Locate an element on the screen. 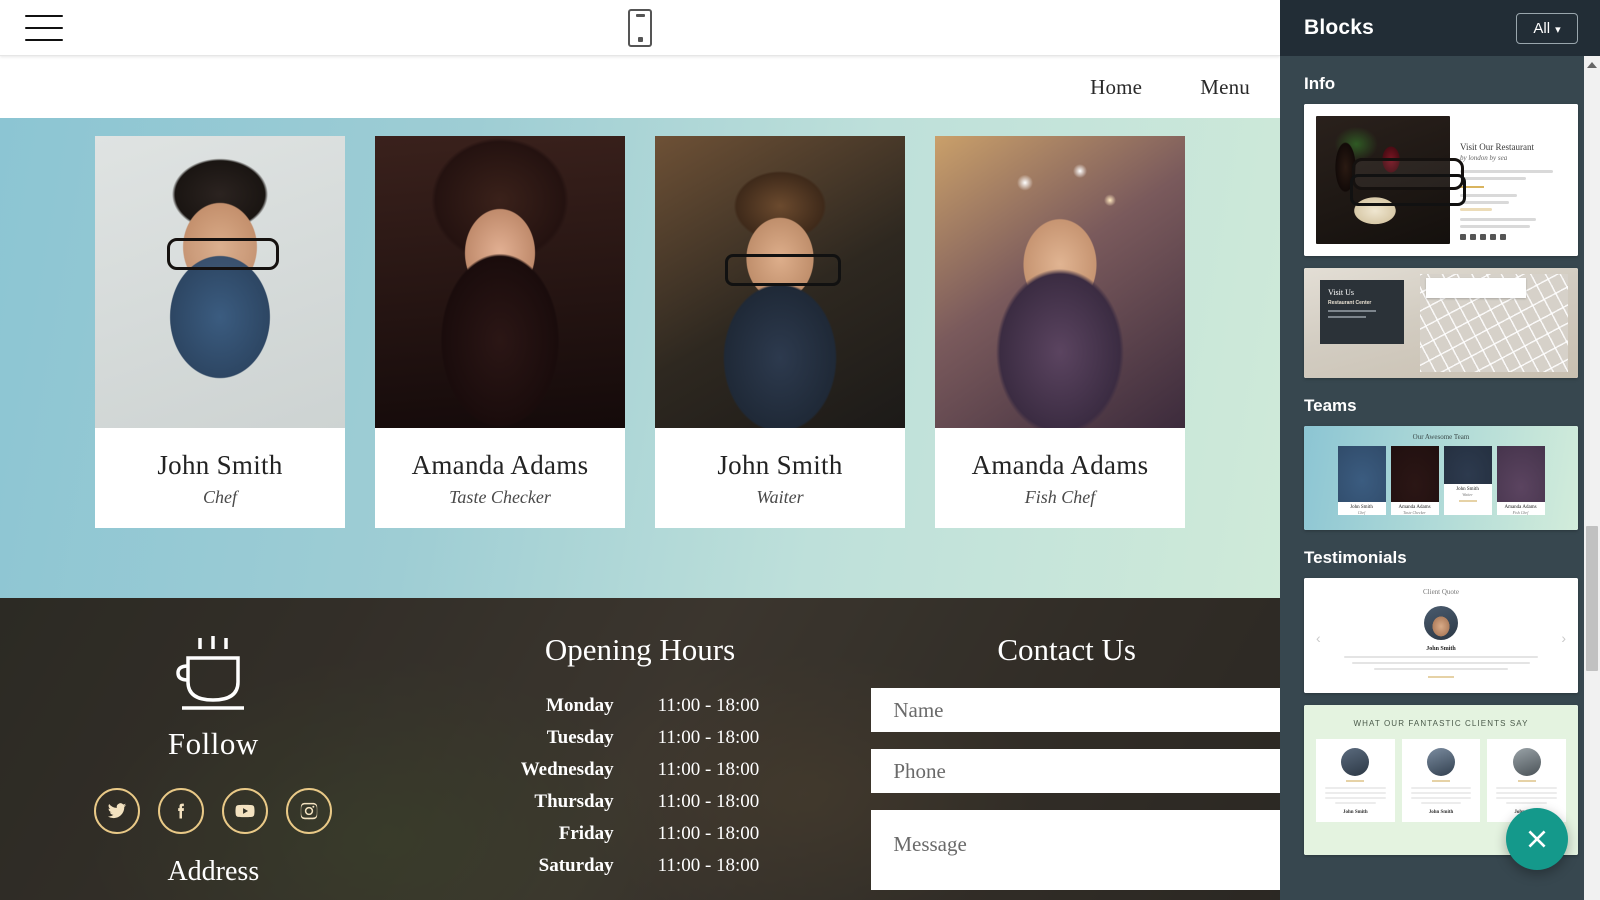 The height and width of the screenshot is (900, 1600). team-member-card: Amanda Adams Fish Chef is located at coordinates (1060, 332).